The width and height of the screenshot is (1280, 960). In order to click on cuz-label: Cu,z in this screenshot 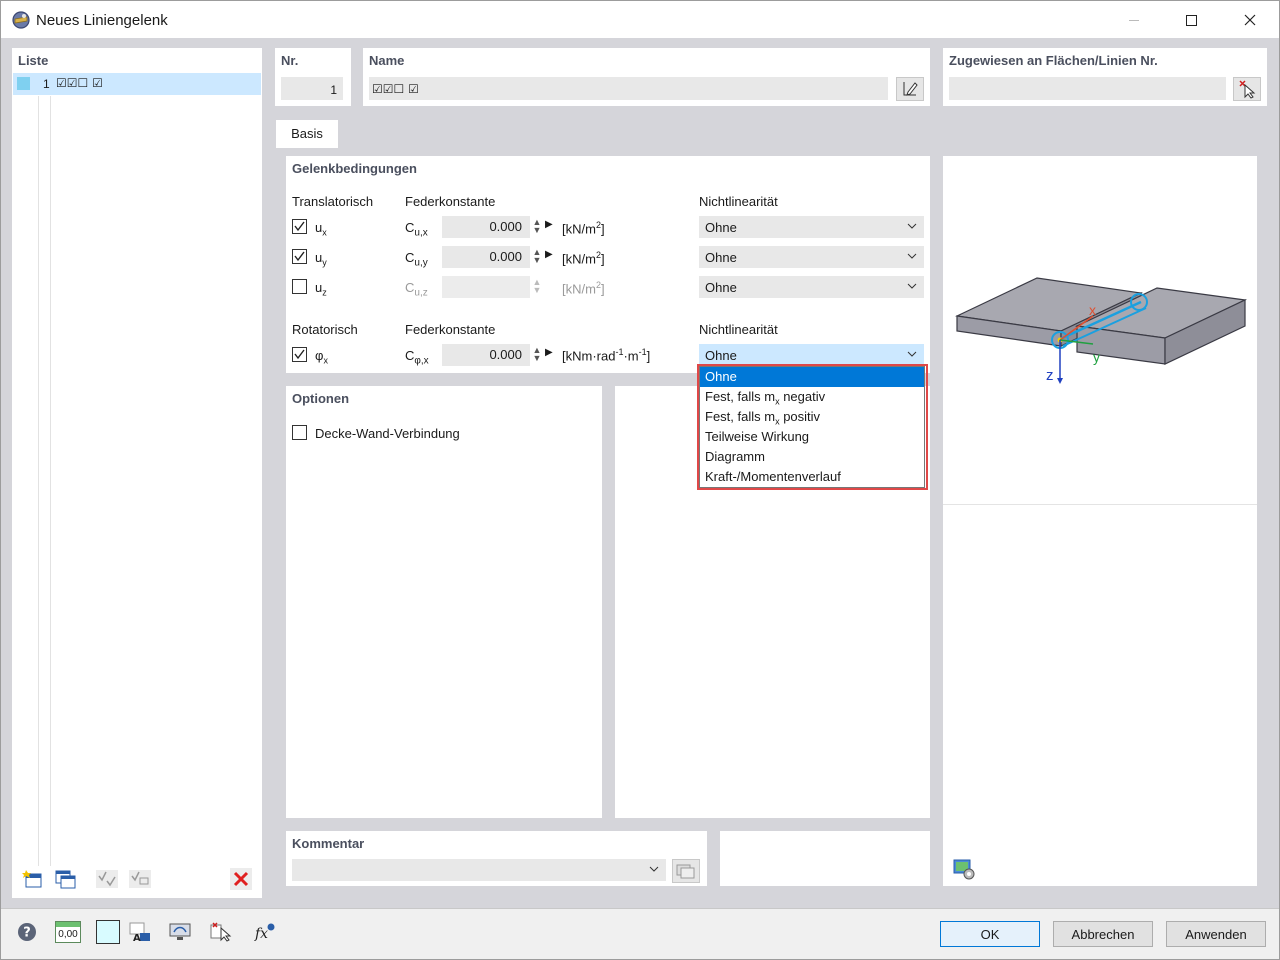, I will do `click(416, 289)`.